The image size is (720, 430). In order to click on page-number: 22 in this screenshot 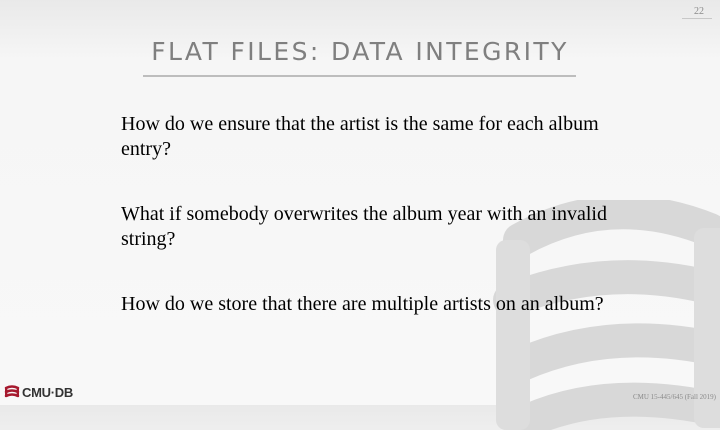, I will do `click(699, 11)`.